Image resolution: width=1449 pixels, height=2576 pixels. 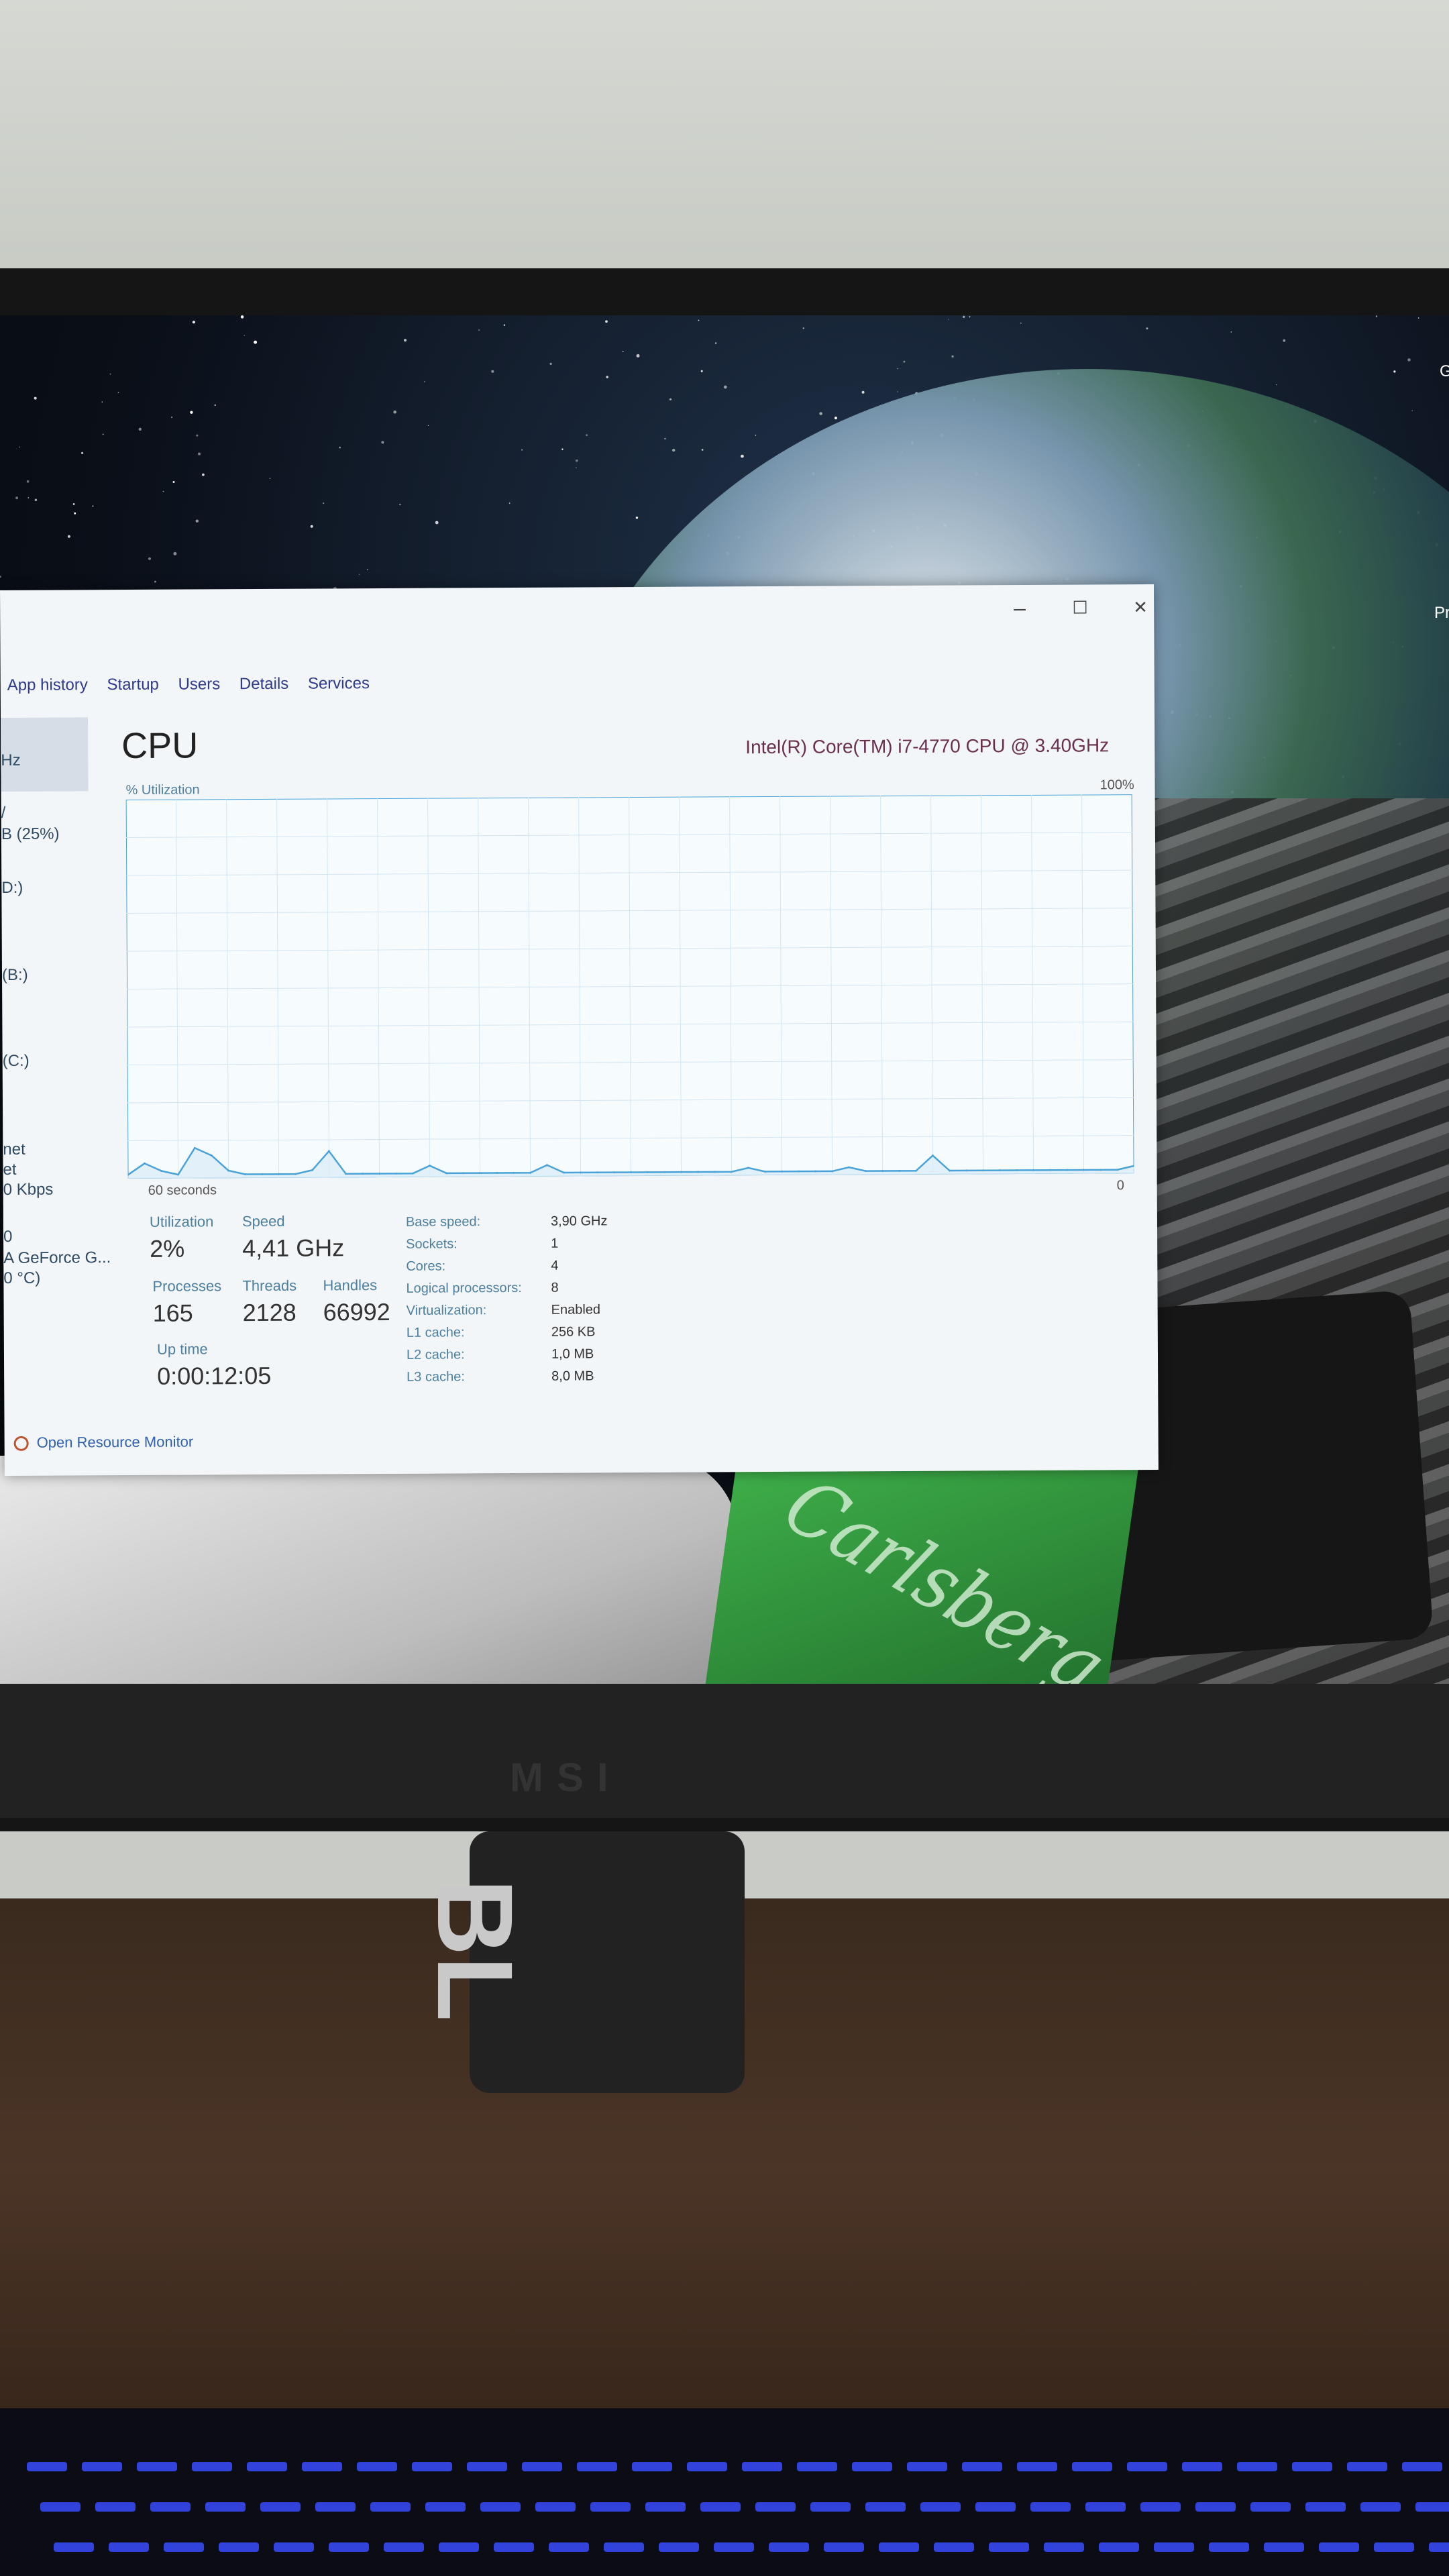 I want to click on open-resource-monitor-label: Open Resource Monitor, so click(x=115, y=1442).